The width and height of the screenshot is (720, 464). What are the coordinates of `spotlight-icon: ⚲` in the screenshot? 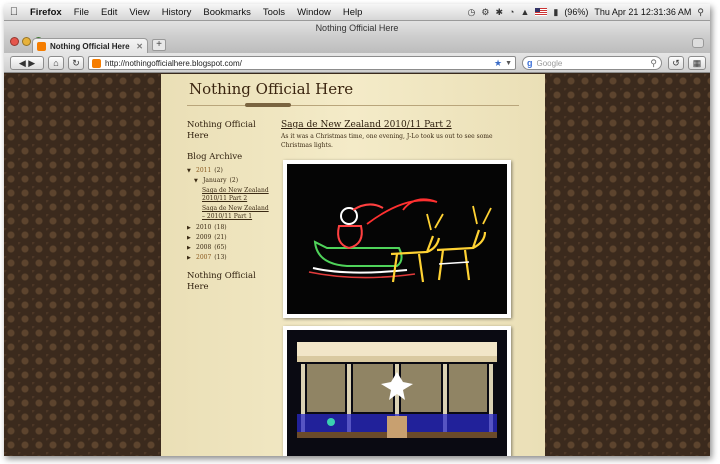 It's located at (700, 12).